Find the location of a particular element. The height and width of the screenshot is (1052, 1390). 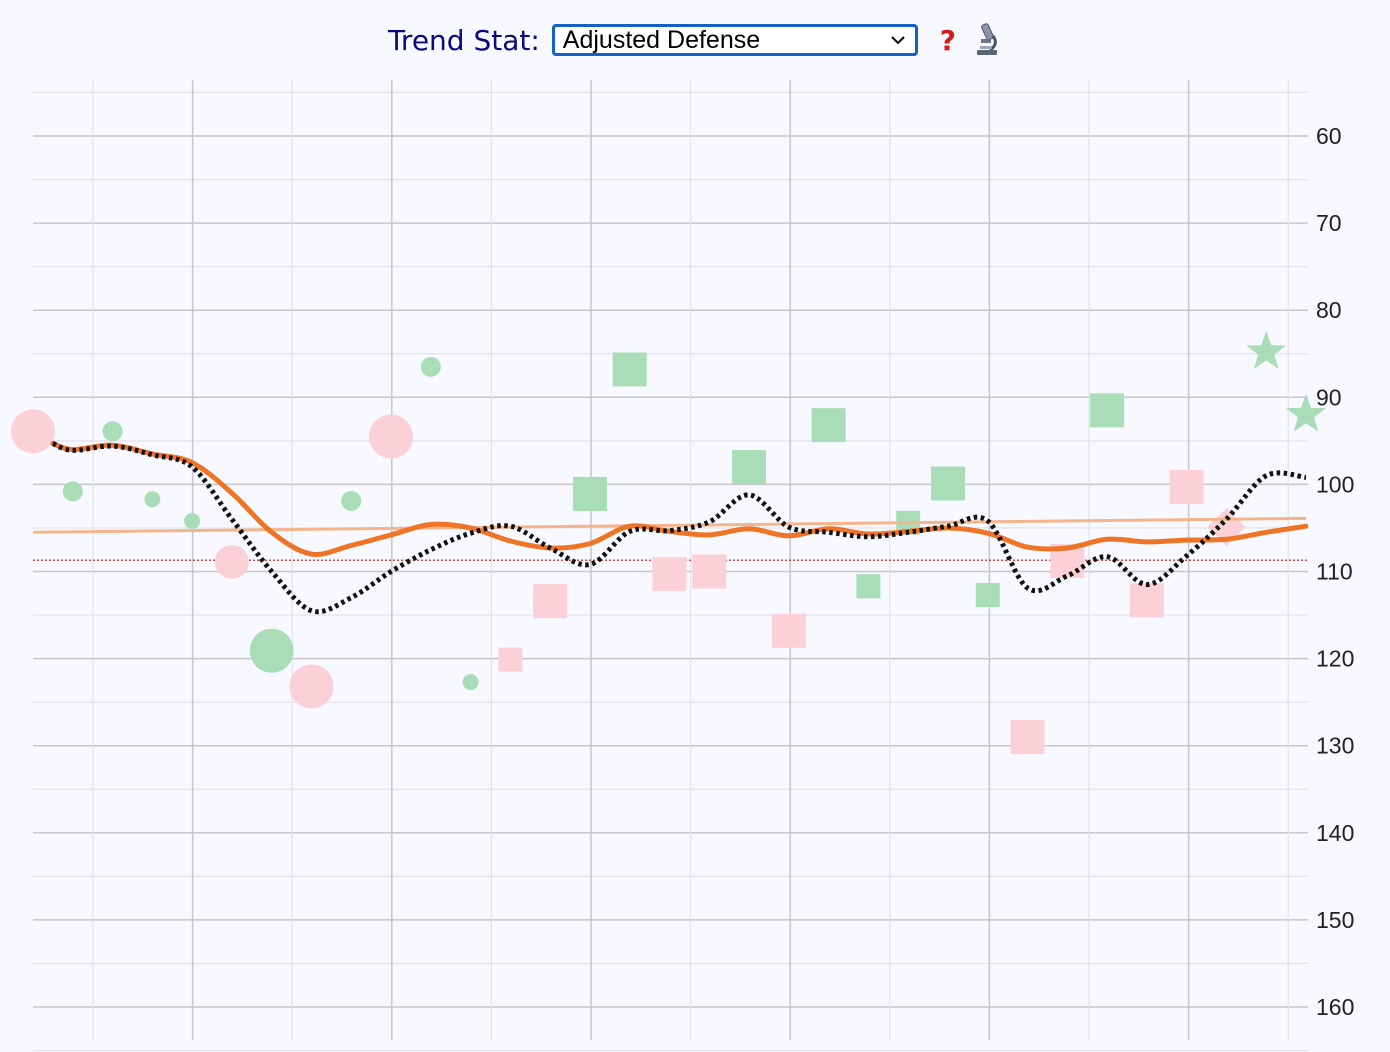

y-axis-ticks: 60 70 80 90 100 110 120 130 140 150 160 is located at coordinates (1335, 571).